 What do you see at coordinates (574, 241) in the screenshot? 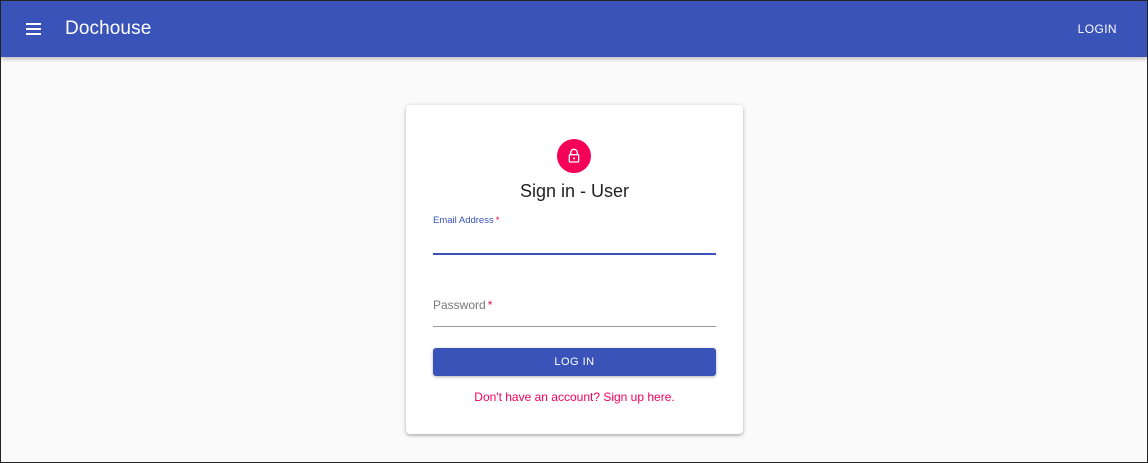
I see `email-input` at bounding box center [574, 241].